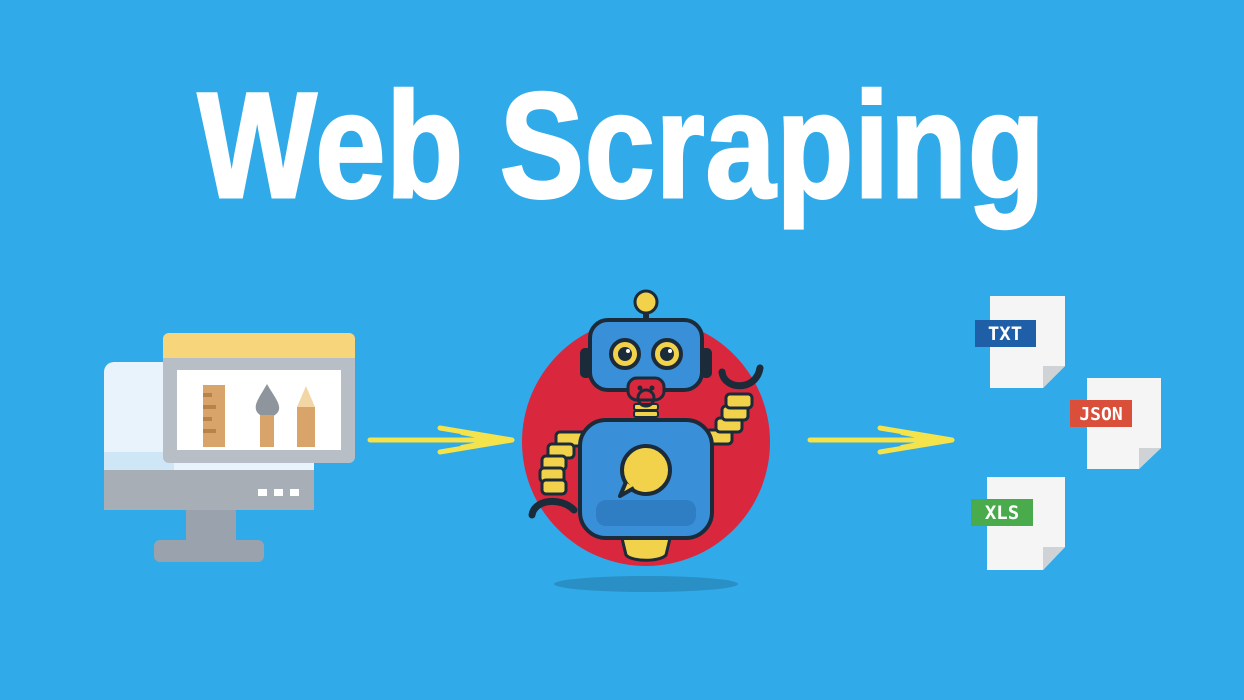  What do you see at coordinates (1002, 513) in the screenshot?
I see `xls-label-text: XLS` at bounding box center [1002, 513].